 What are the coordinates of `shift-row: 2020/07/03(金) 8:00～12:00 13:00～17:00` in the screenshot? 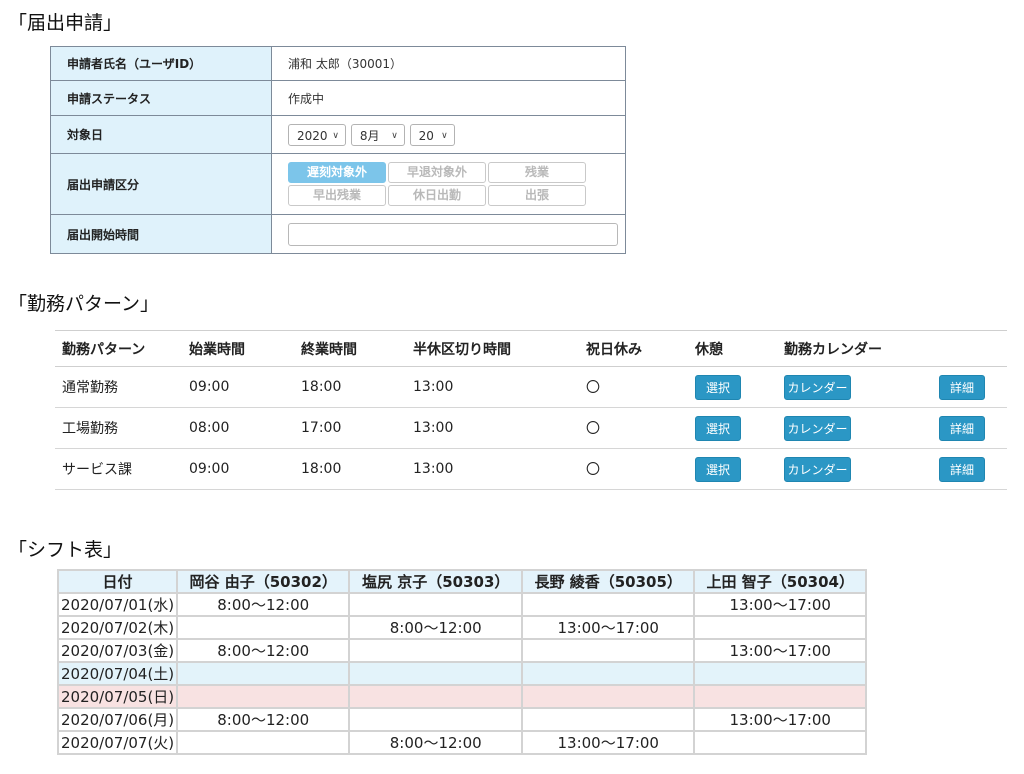 It's located at (462, 650).